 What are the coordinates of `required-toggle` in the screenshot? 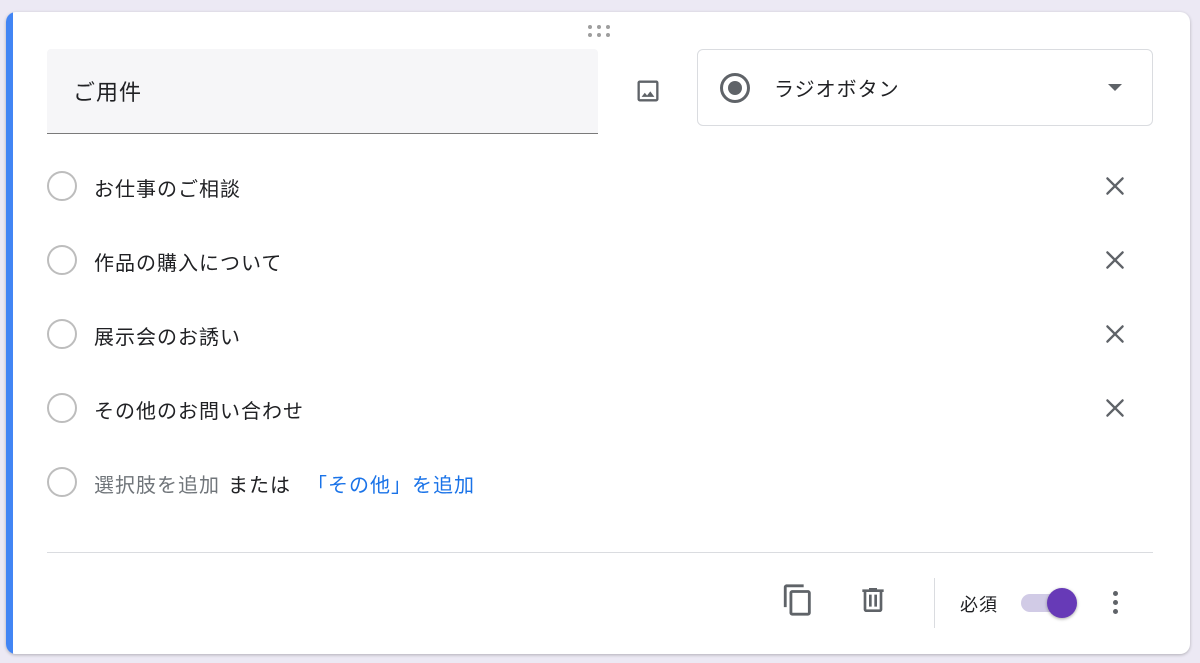 It's located at (1051, 602).